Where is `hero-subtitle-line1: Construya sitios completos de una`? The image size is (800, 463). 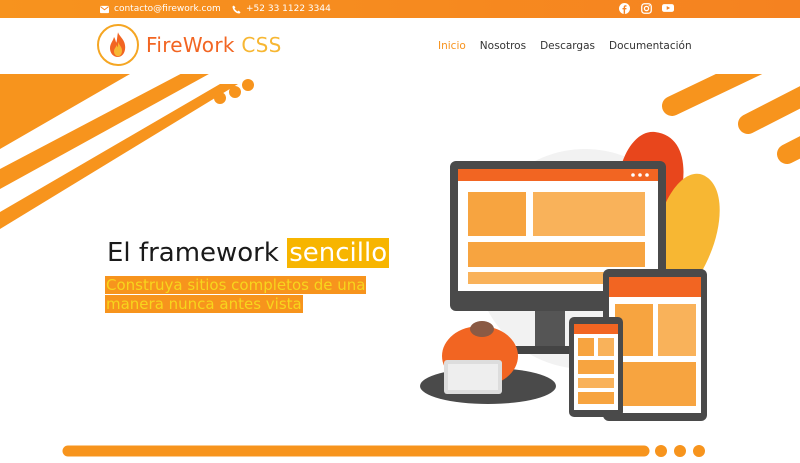 hero-subtitle-line1: Construya sitios completos de una is located at coordinates (236, 285).